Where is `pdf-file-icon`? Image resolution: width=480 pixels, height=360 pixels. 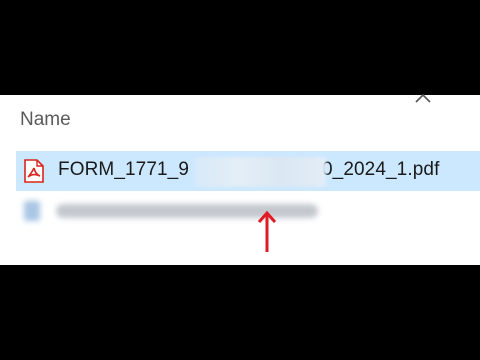
pdf-file-icon is located at coordinates (34, 171).